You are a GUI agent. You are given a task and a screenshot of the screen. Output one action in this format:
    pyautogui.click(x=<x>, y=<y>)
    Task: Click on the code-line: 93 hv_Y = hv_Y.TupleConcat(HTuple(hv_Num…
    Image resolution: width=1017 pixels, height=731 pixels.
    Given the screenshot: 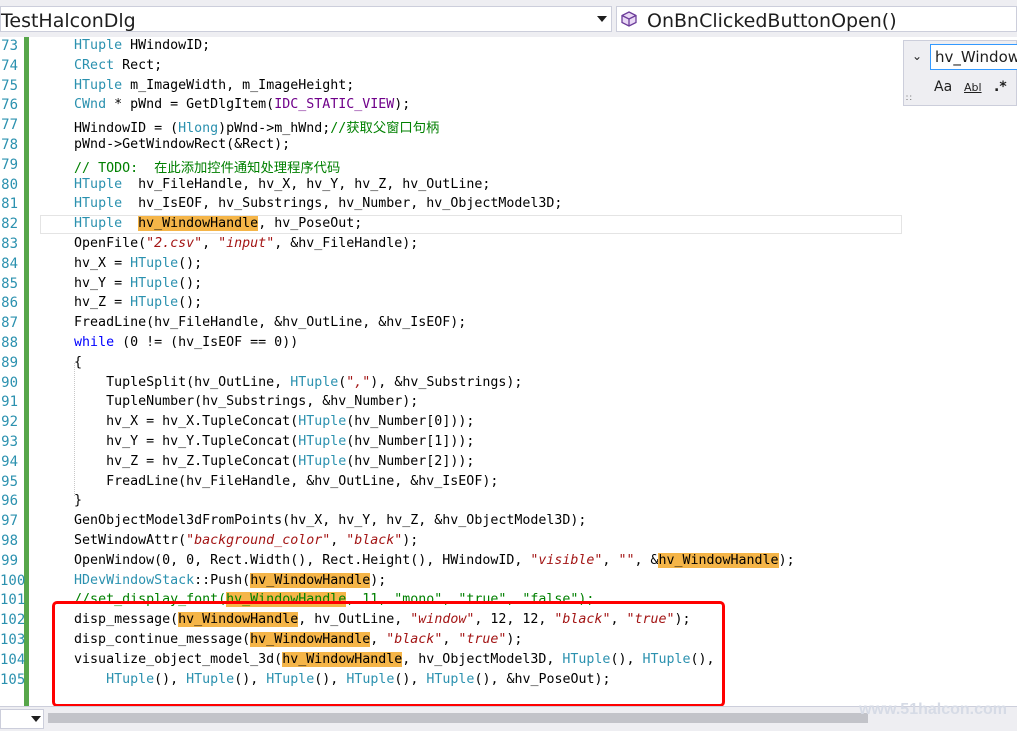 What is the action you would take?
    pyautogui.click(x=508, y=443)
    